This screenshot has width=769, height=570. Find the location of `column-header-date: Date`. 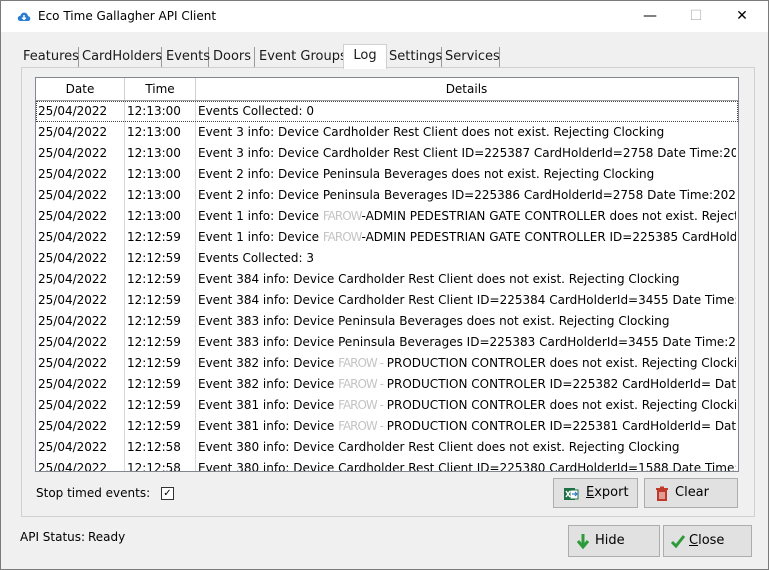

column-header-date: Date is located at coordinates (80, 89).